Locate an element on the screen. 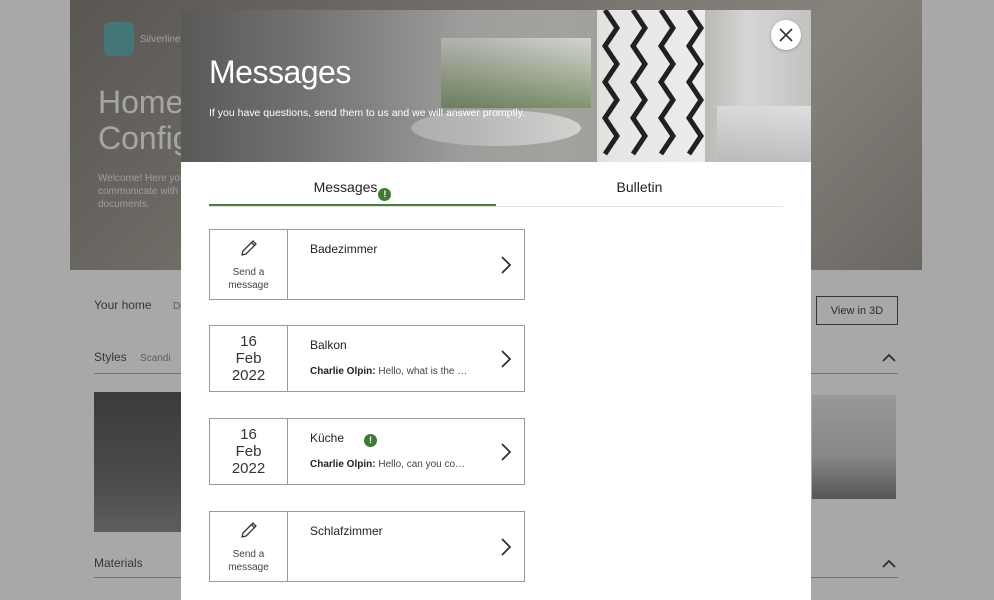 The height and width of the screenshot is (600, 994). room-name-text: Küche is located at coordinates (327, 438).